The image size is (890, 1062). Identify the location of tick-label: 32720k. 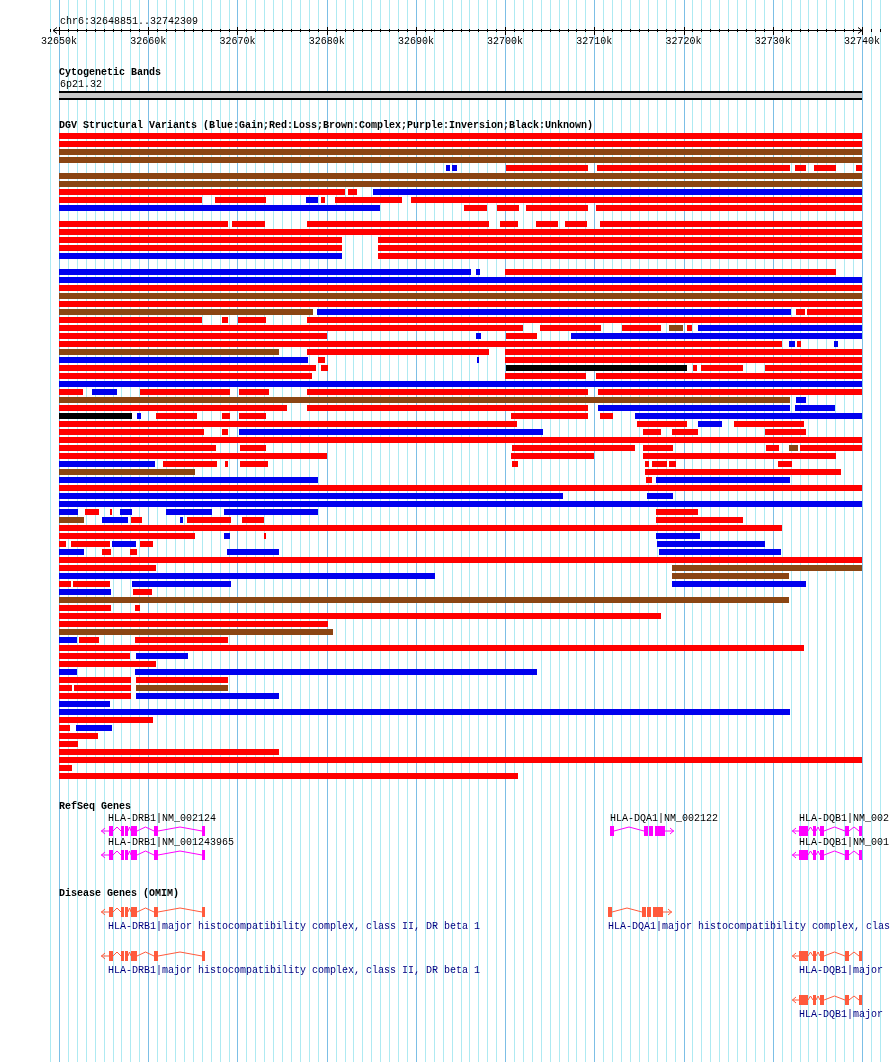
(683, 41).